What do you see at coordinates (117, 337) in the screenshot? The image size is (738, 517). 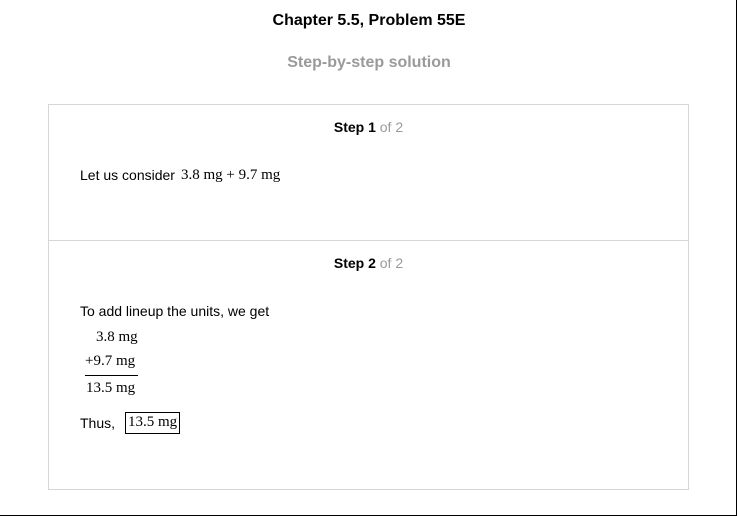 I see `addend-1: 3.8 mg` at bounding box center [117, 337].